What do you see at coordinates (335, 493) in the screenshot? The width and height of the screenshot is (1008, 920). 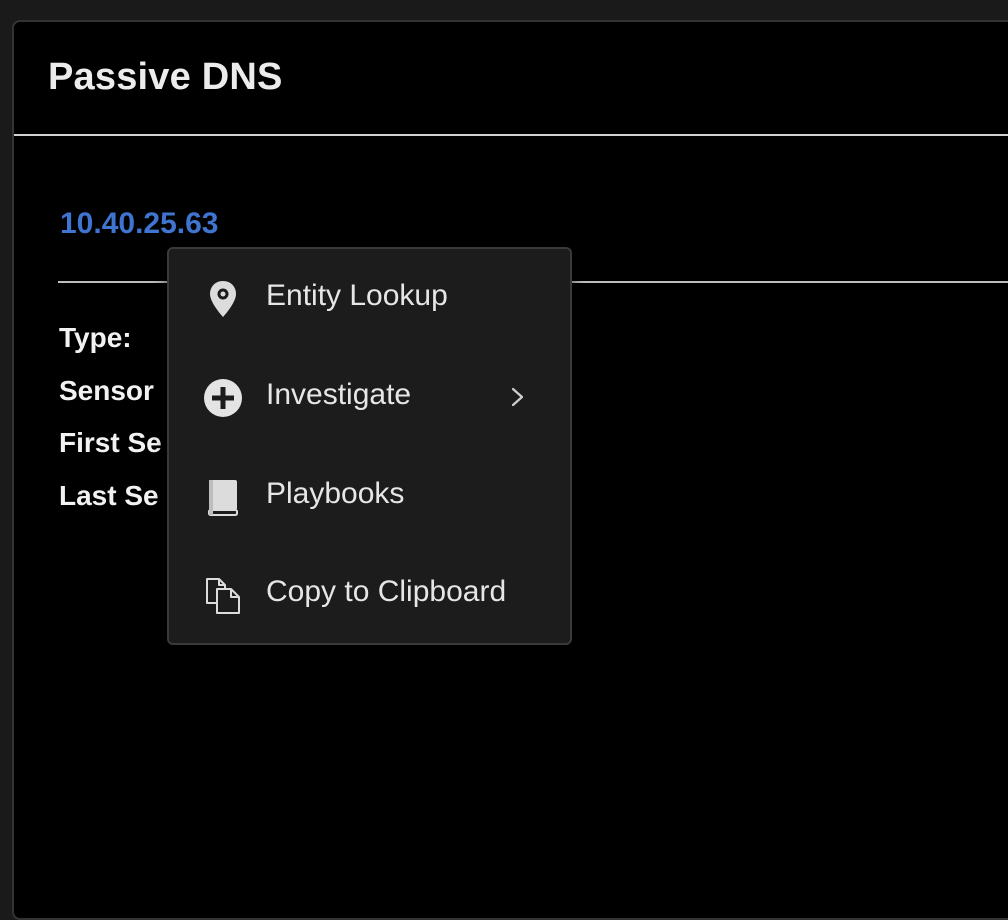 I see `menu-item-label: Playbooks` at bounding box center [335, 493].